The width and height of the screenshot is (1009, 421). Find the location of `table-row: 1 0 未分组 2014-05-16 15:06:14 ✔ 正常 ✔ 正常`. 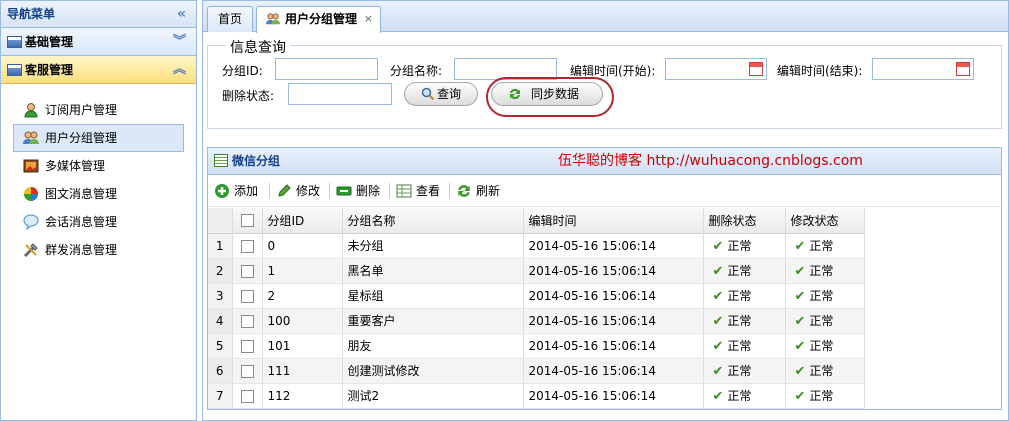

table-row: 1 0 未分组 2014-05-16 15:06:14 ✔ 正常 ✔ 正常 is located at coordinates (536, 246).